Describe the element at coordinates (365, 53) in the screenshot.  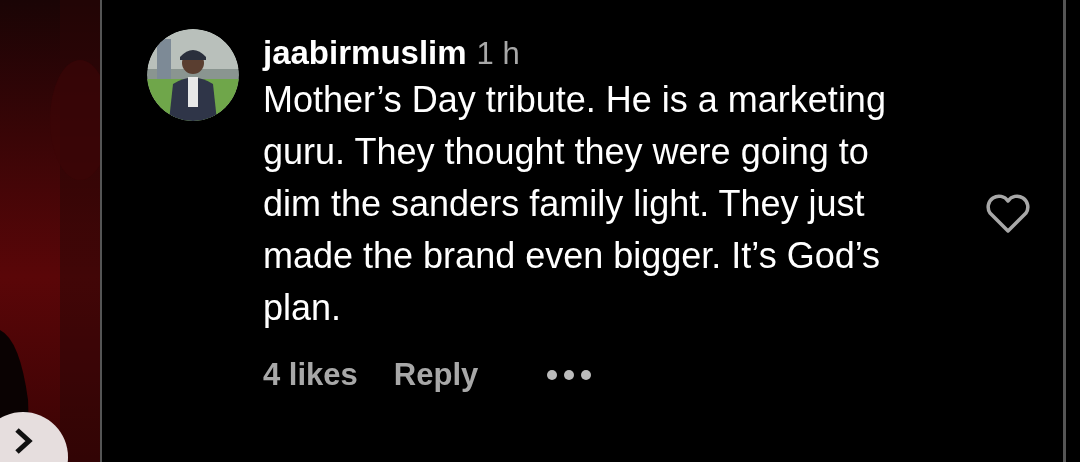
I see `username: jaabirmuslim` at that location.